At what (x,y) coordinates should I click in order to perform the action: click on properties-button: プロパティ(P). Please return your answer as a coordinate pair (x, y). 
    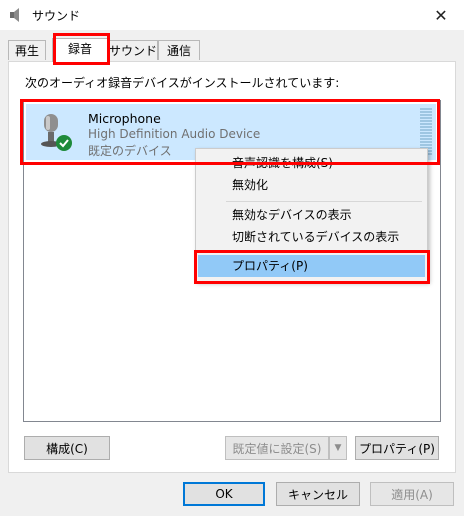
    Looking at the image, I should click on (397, 448).